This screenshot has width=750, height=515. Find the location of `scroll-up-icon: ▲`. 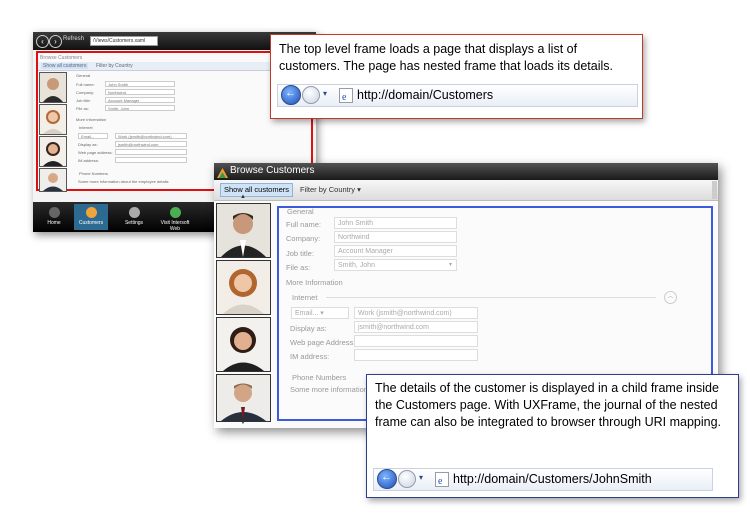

scroll-up-icon: ▲ is located at coordinates (243, 197).